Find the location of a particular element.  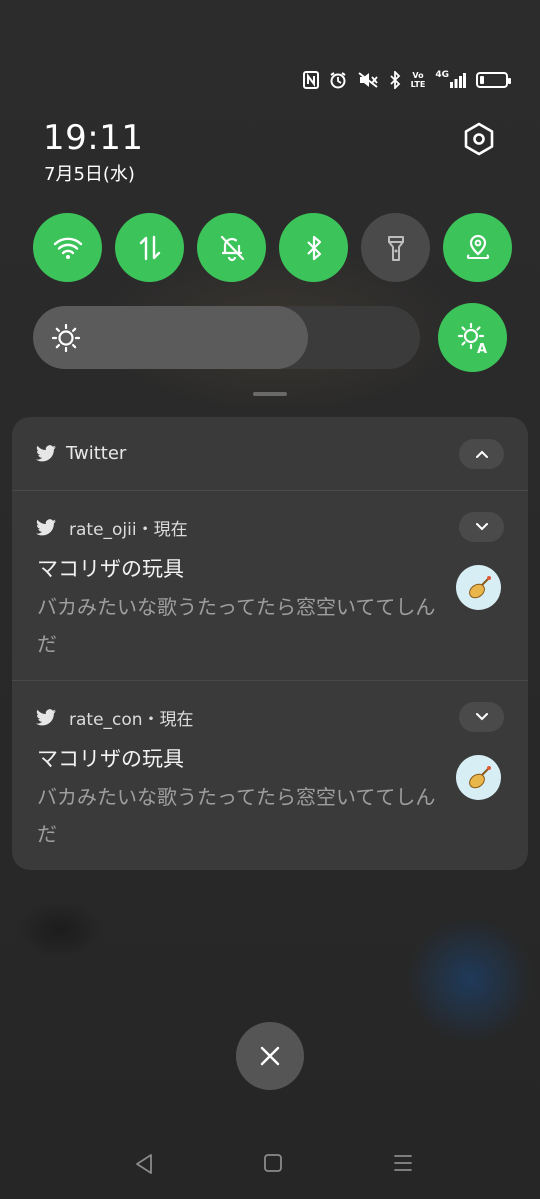

wifi-icon is located at coordinates (67, 248).